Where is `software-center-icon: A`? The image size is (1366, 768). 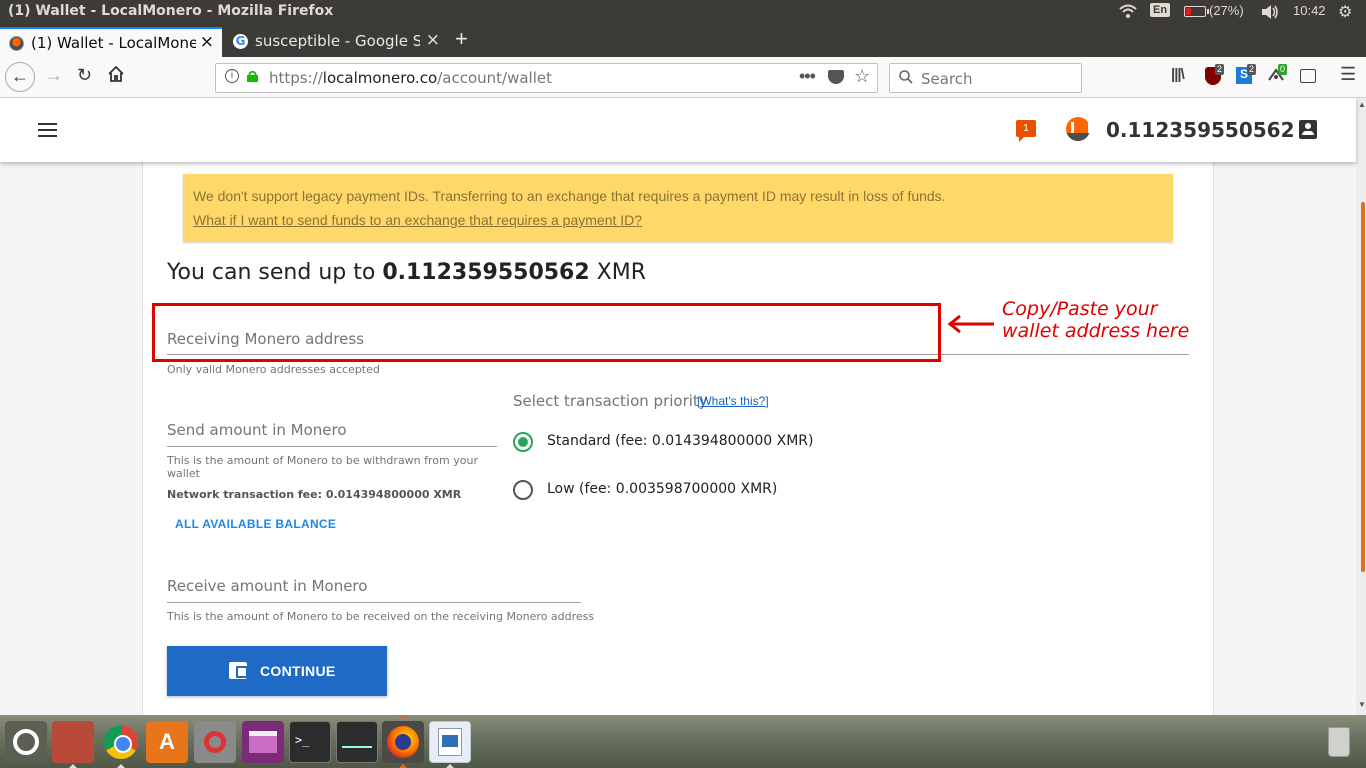
software-center-icon: A is located at coordinates (167, 742).